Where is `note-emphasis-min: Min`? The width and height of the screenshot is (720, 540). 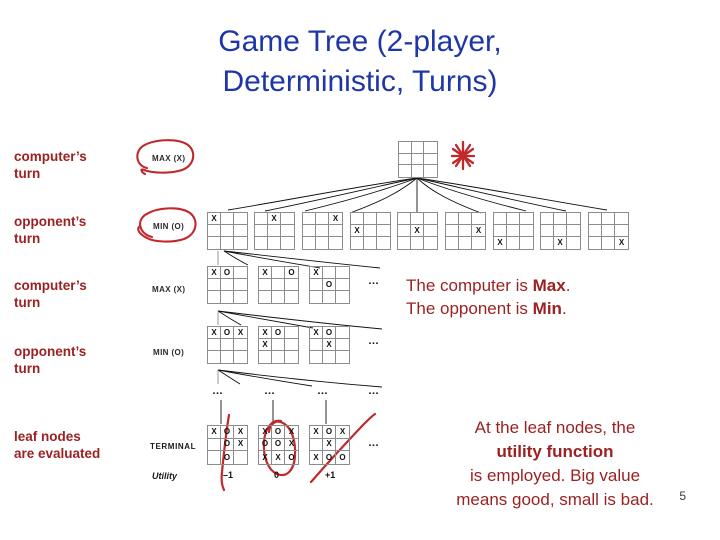 note-emphasis-min: Min is located at coordinates (547, 308).